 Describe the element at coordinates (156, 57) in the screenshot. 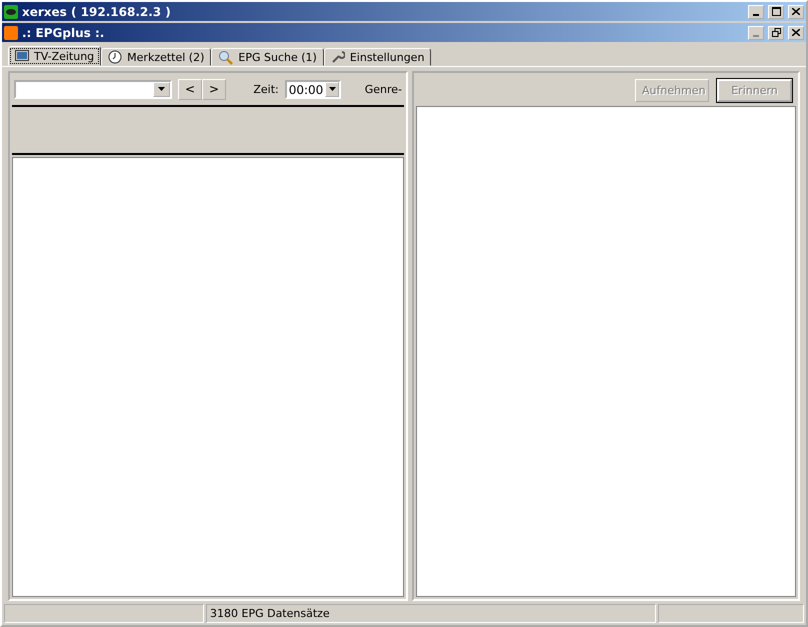

I see `tab: Merkzettel (2)` at that location.